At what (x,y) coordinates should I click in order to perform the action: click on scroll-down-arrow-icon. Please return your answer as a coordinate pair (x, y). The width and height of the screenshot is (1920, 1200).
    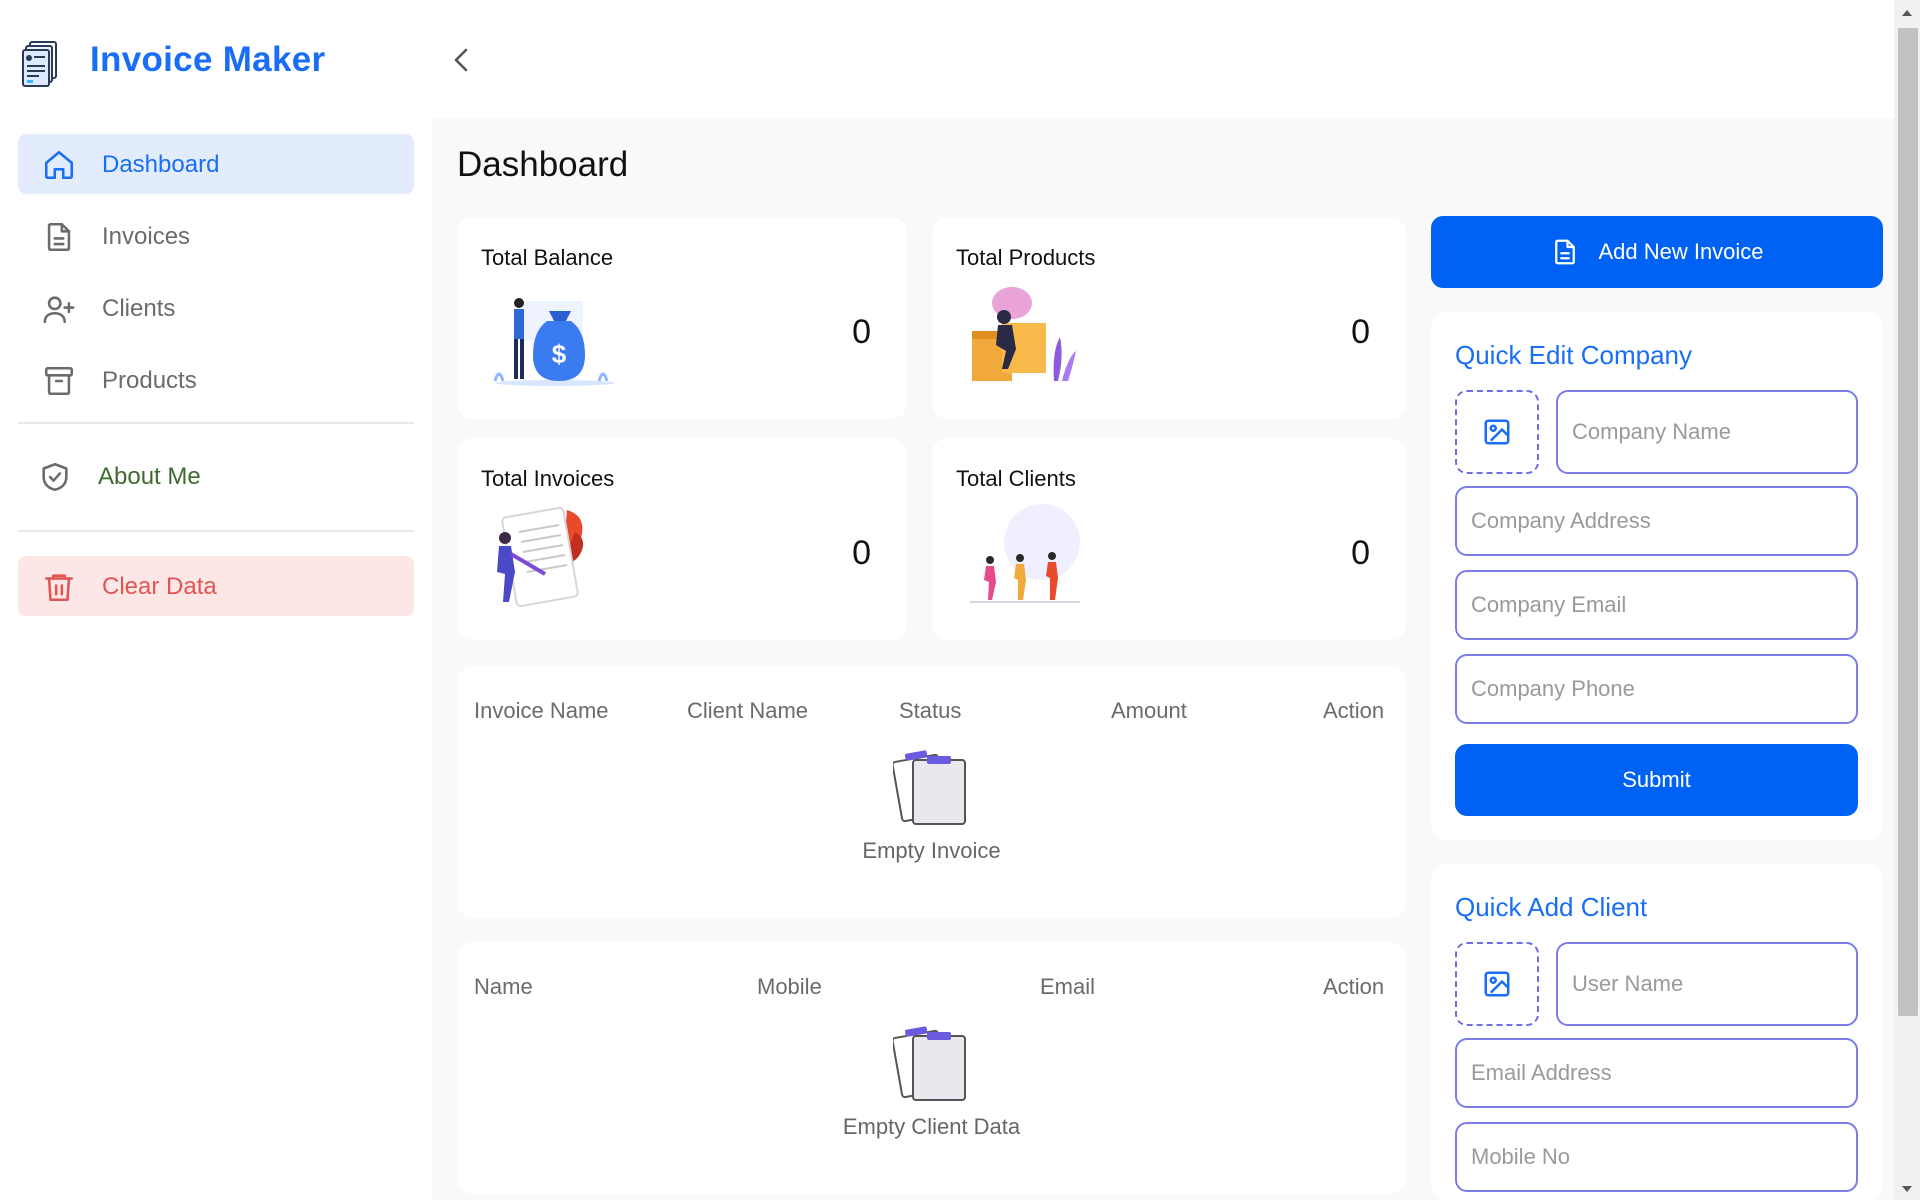
    Looking at the image, I should click on (1907, 1189).